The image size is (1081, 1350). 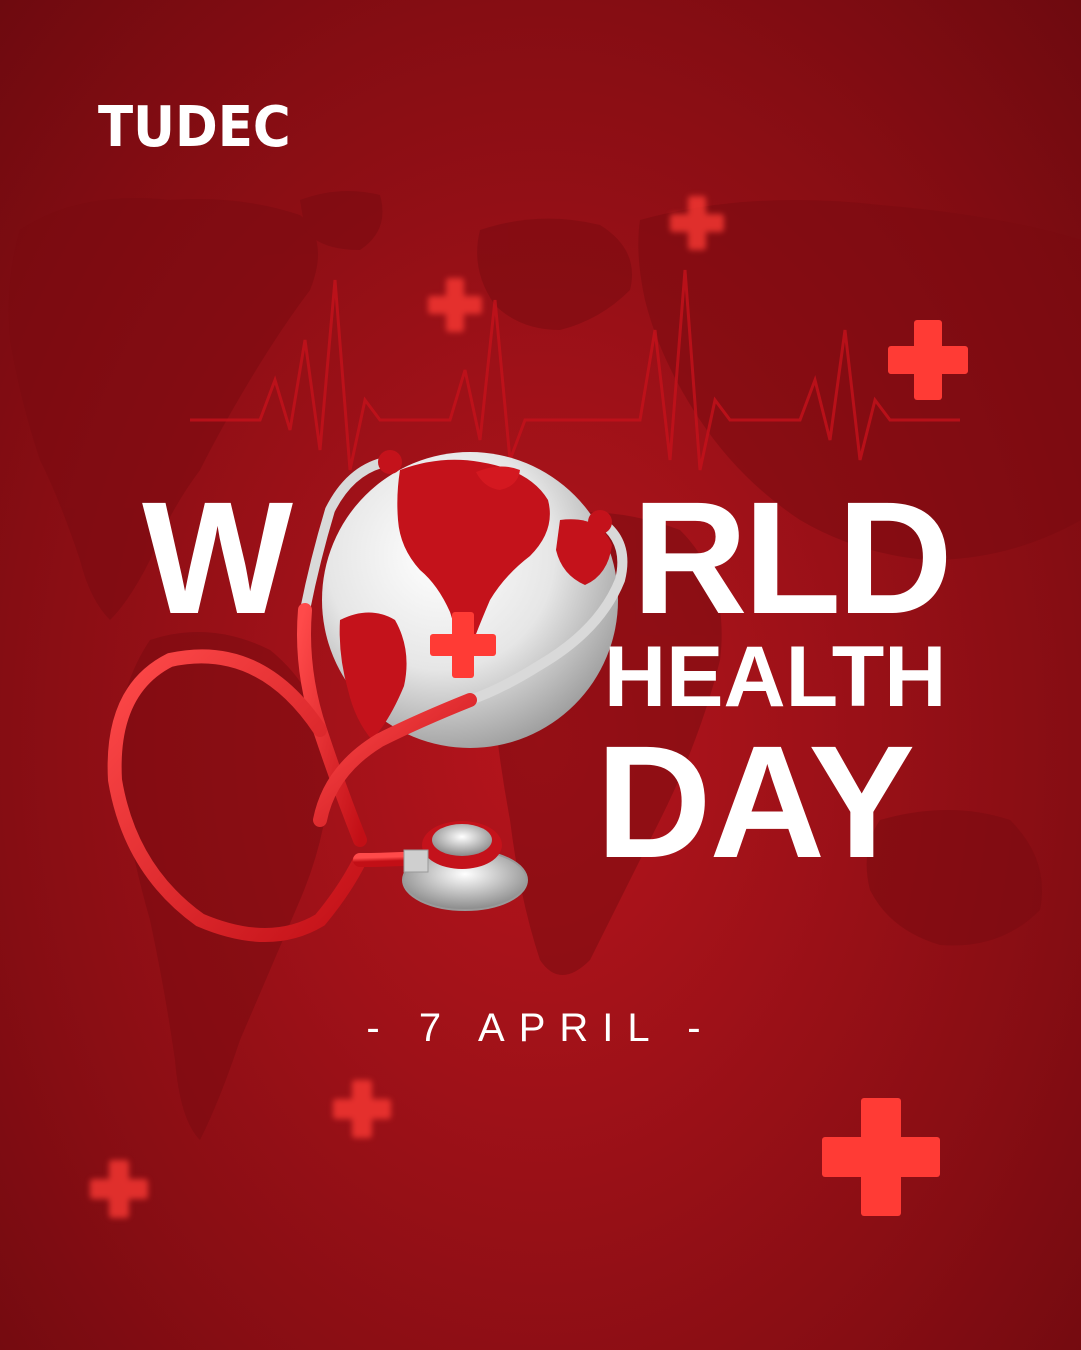 What do you see at coordinates (755, 801) in the screenshot?
I see `headline-day: DAY` at bounding box center [755, 801].